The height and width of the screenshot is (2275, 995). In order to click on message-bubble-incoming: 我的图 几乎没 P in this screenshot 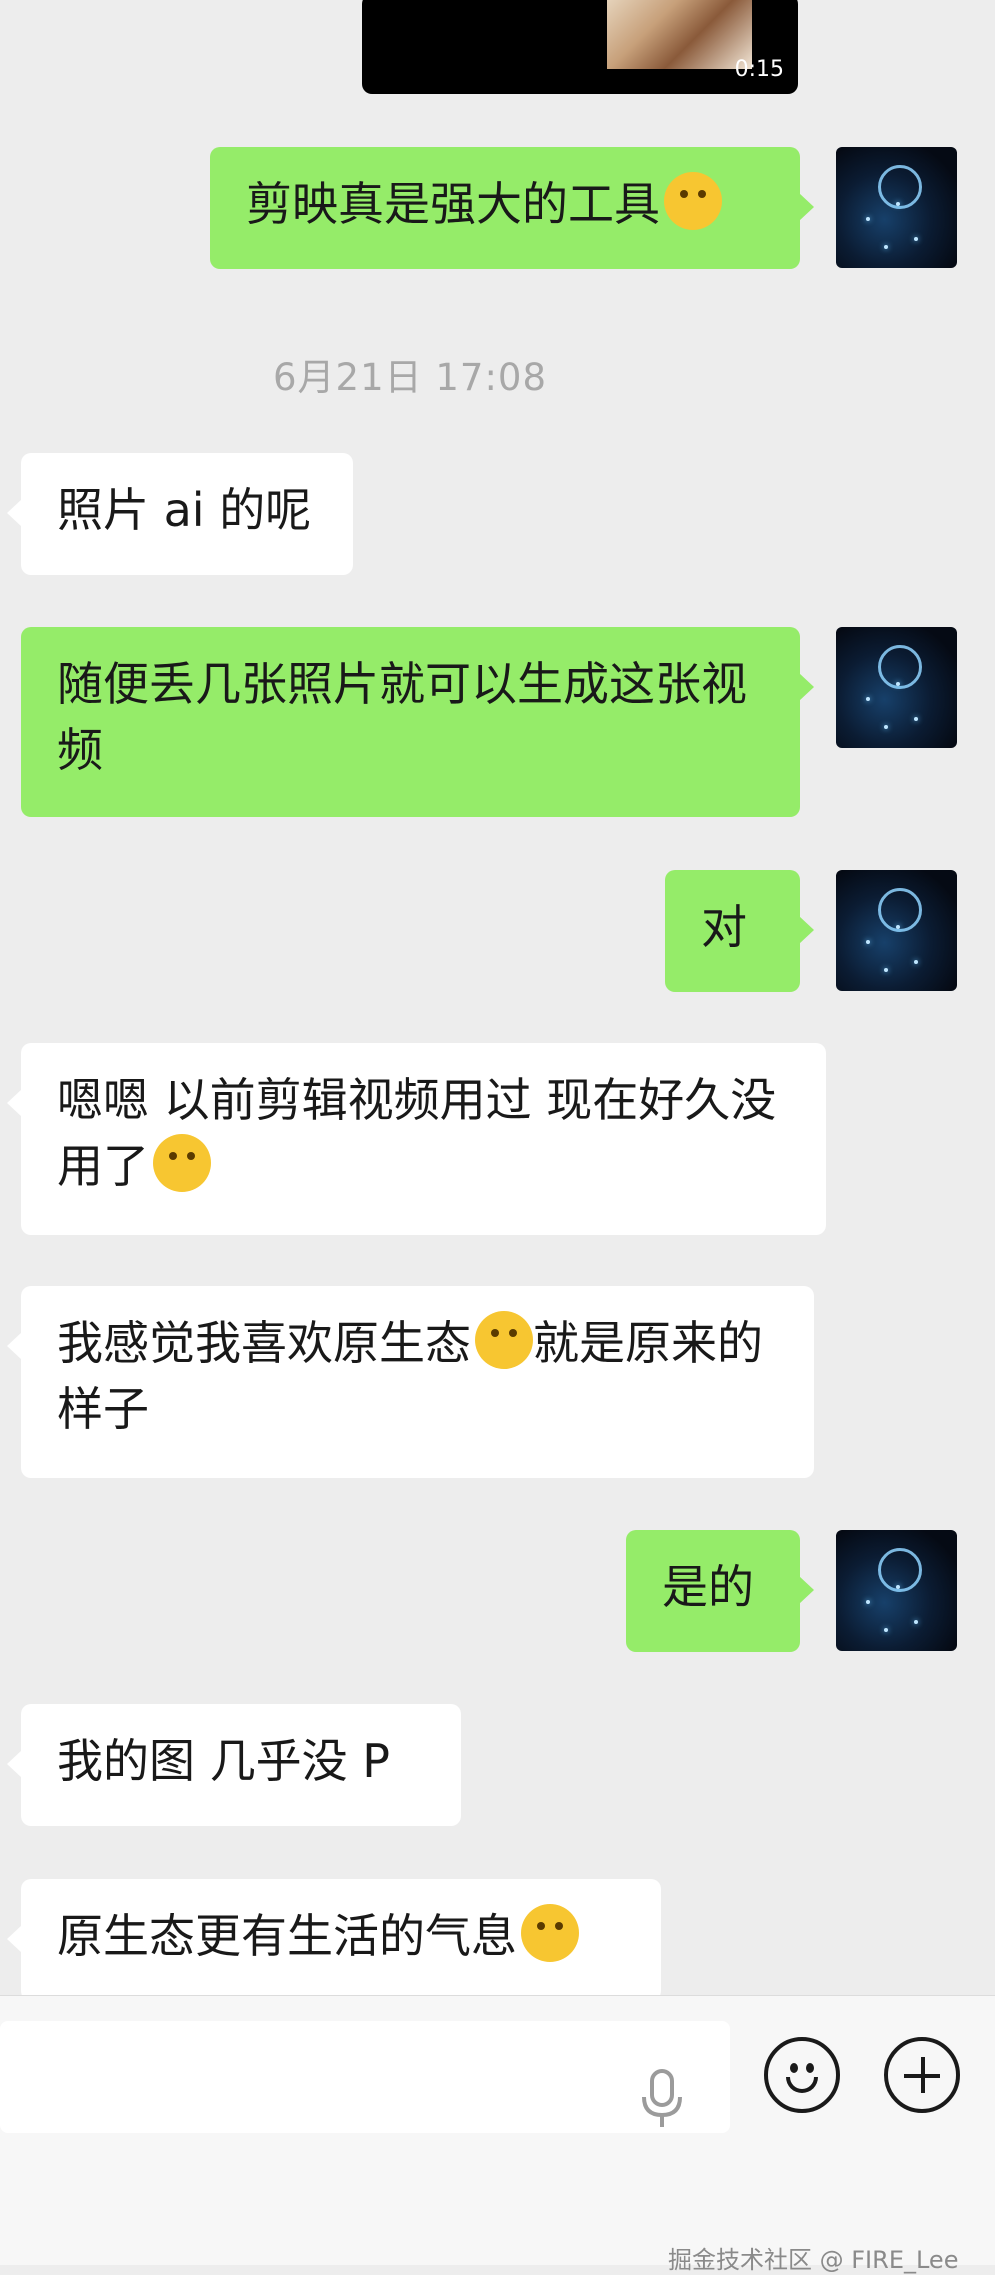, I will do `click(234, 1765)`.